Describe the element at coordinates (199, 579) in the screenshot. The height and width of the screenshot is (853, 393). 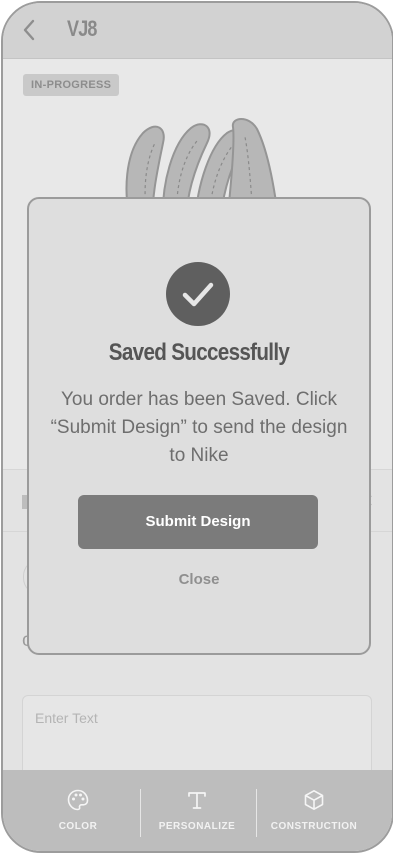
I see `close-button: Close` at that location.